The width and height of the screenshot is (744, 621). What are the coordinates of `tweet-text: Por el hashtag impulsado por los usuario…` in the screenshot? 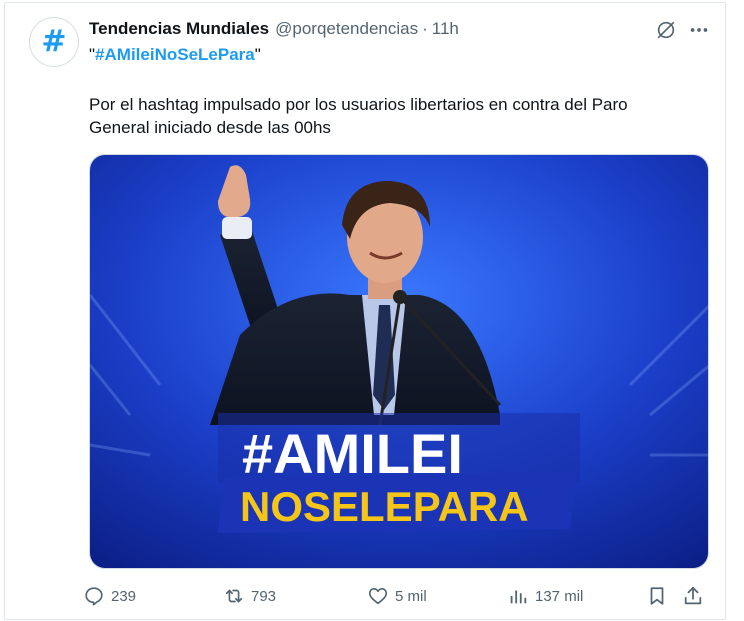 It's located at (358, 116).